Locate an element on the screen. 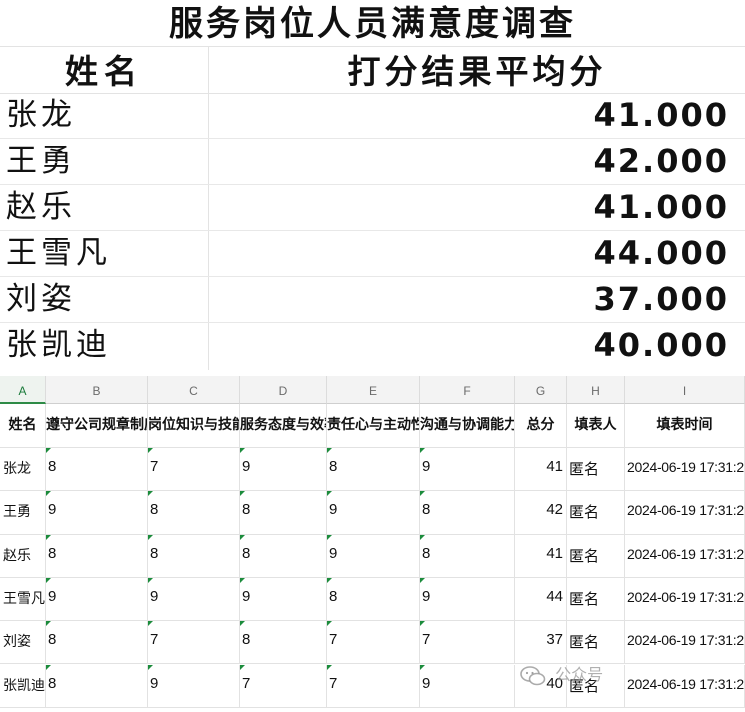 Image resolution: width=745 pixels, height=712 pixels. summary-score-header: 打分结果平均分 is located at coordinates (477, 73).